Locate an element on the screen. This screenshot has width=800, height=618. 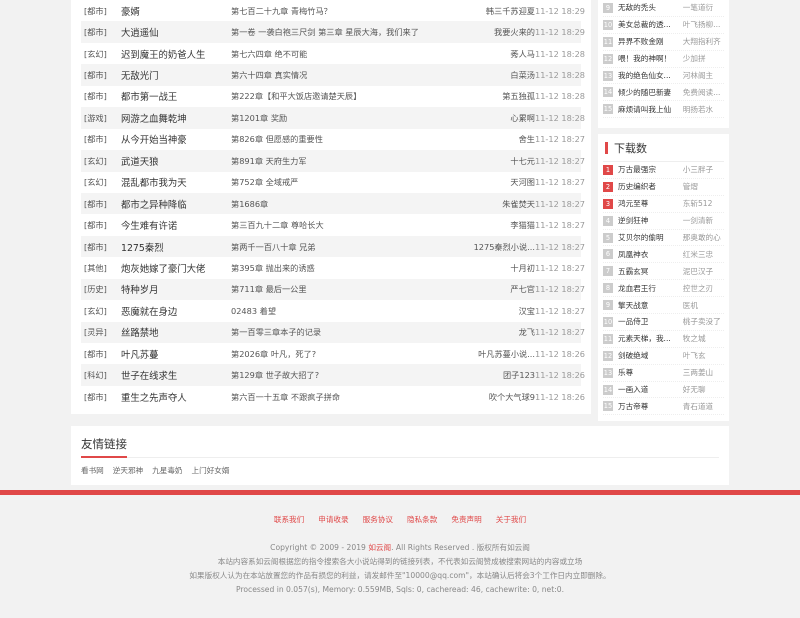
chapter-link: 第两千一百八十章 兄弟 is located at coordinates (342, 247).